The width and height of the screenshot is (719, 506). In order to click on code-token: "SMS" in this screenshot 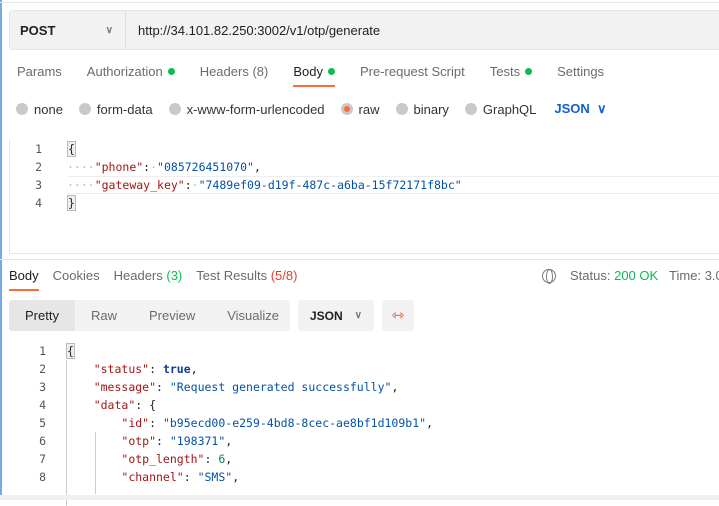, I will do `click(215, 477)`.